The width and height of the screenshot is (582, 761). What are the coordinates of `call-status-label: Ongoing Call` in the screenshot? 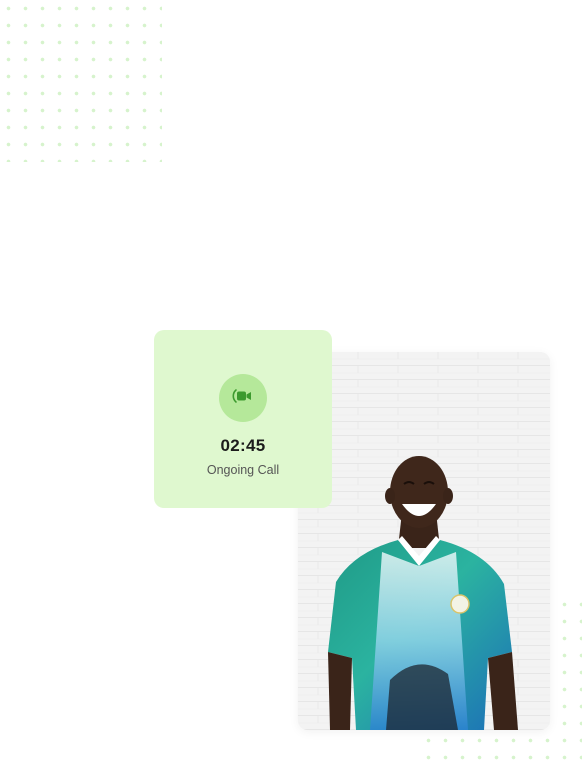 It's located at (243, 470).